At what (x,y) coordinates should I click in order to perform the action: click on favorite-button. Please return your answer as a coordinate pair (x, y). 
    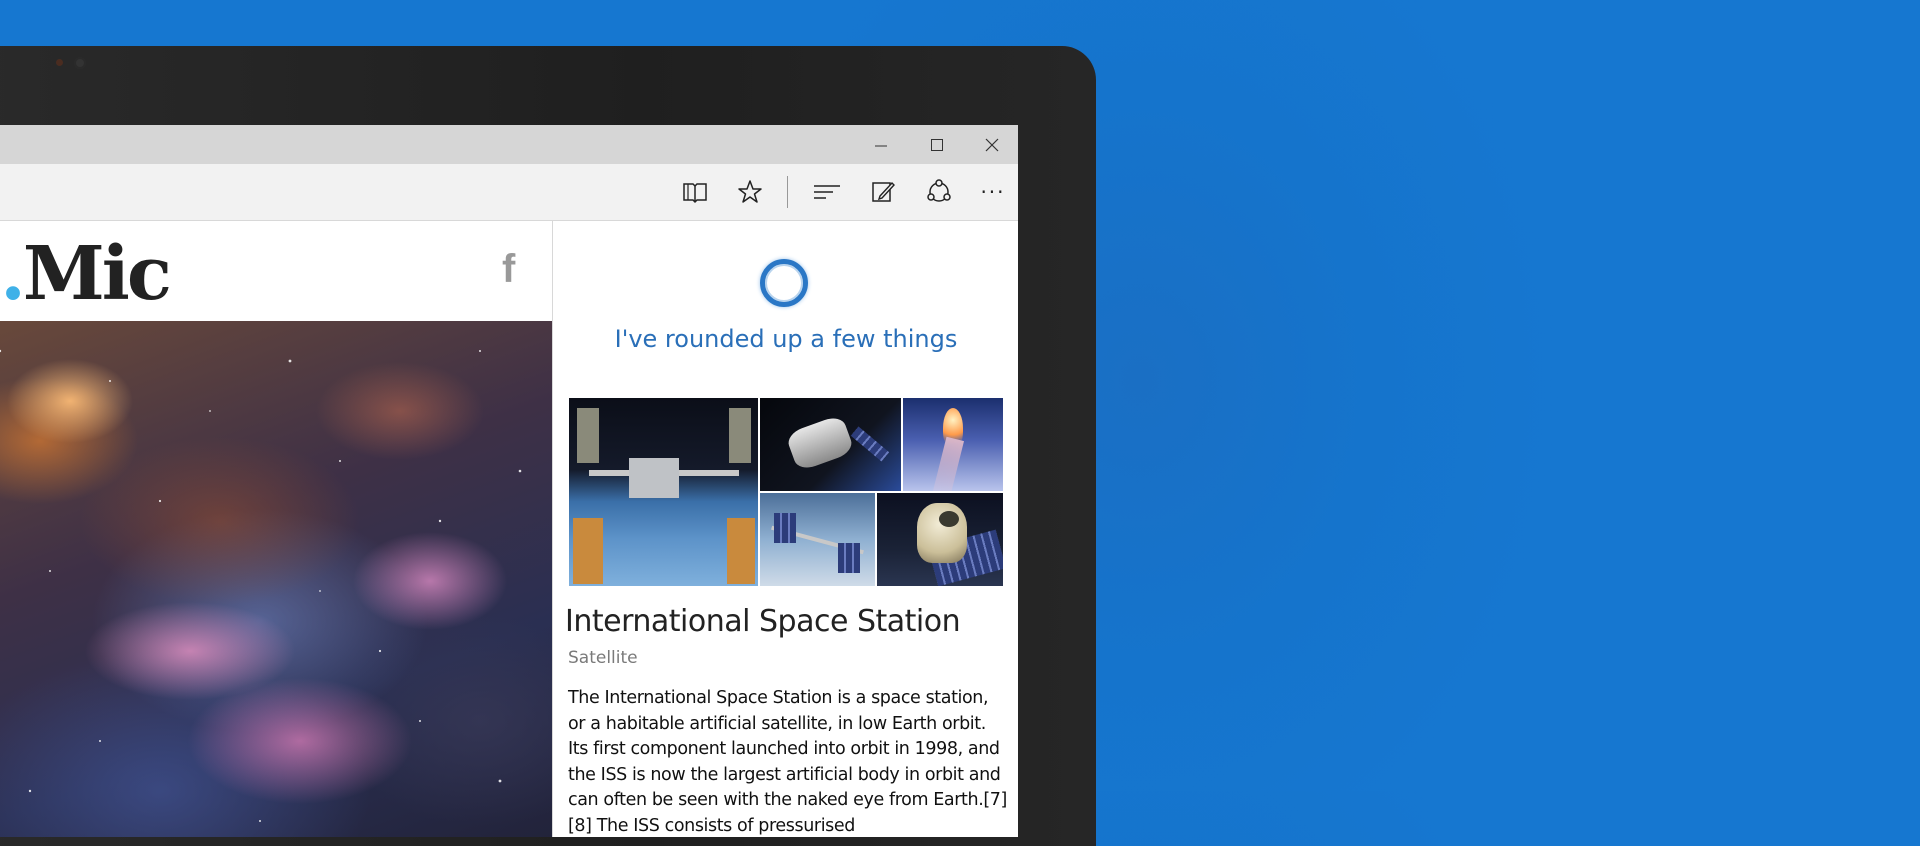
    Looking at the image, I should click on (750, 192).